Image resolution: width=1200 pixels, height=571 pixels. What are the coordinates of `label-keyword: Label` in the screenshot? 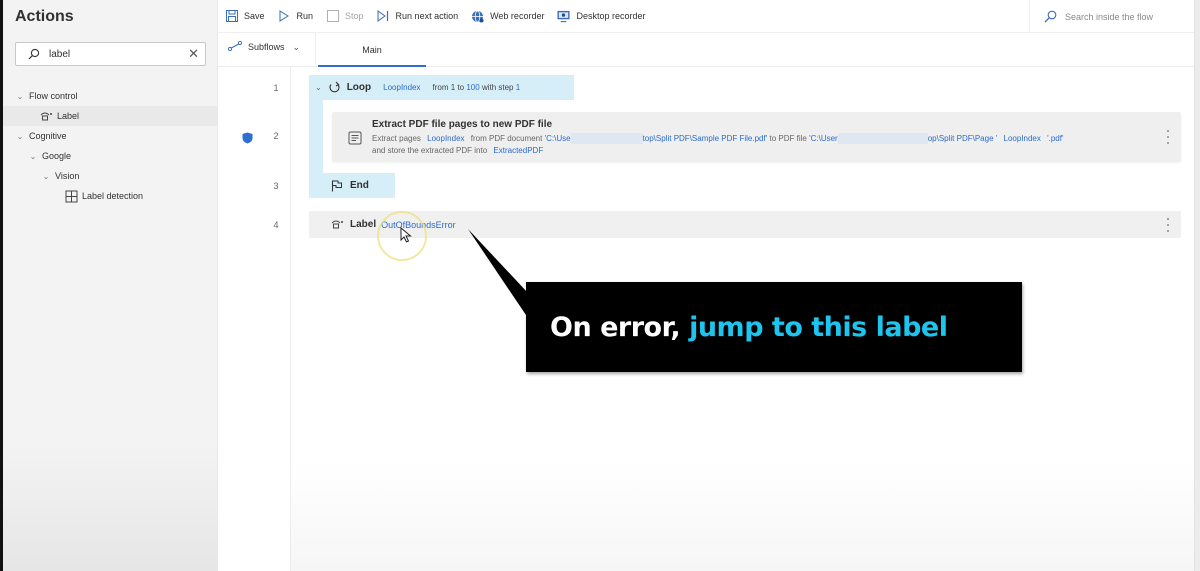 It's located at (363, 224).